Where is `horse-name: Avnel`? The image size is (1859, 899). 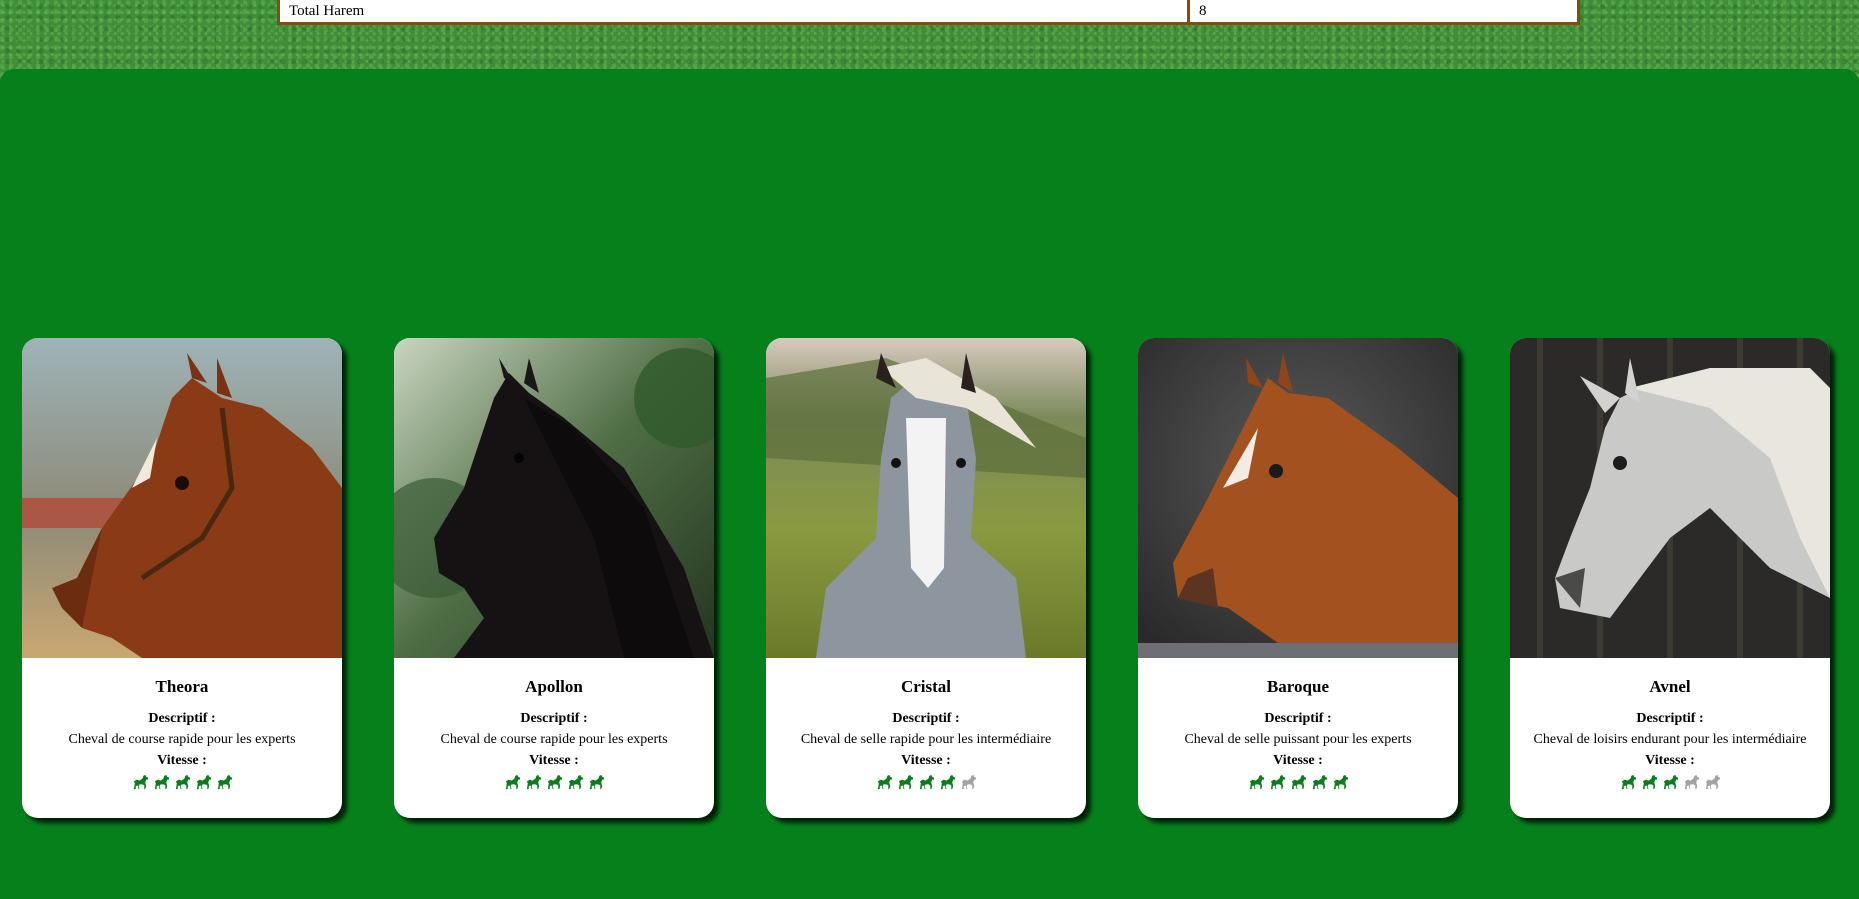
horse-name: Avnel is located at coordinates (1670, 686).